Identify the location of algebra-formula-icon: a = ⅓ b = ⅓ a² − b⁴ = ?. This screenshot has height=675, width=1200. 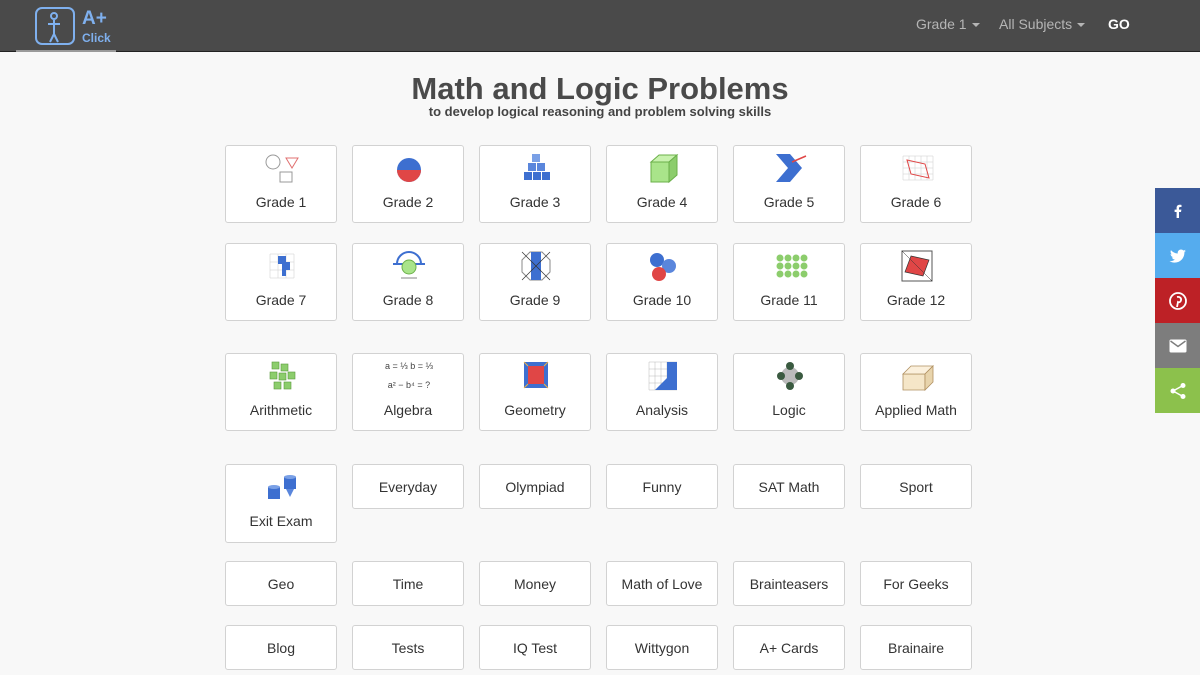
(409, 376).